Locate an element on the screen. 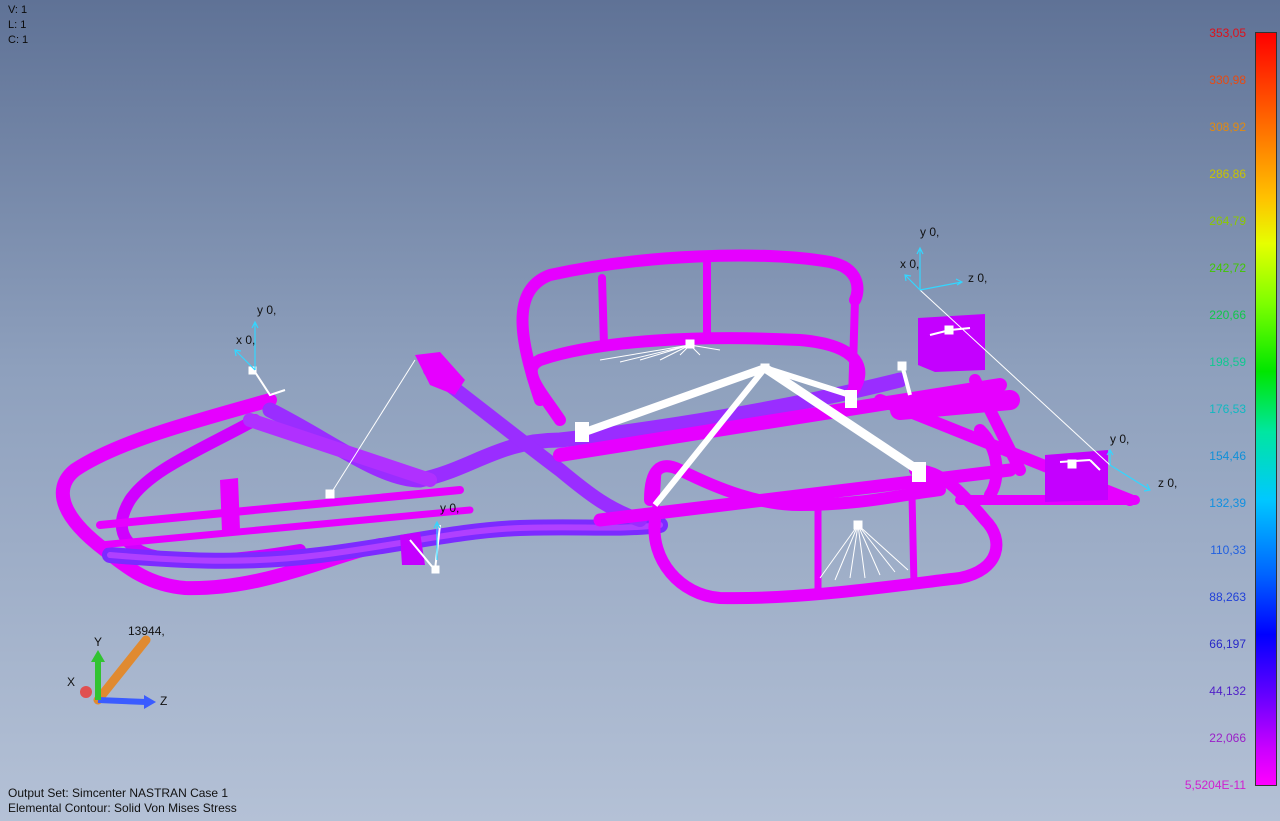 This screenshot has height=821, width=1280. front-mount-right is located at coordinates (1076, 476).